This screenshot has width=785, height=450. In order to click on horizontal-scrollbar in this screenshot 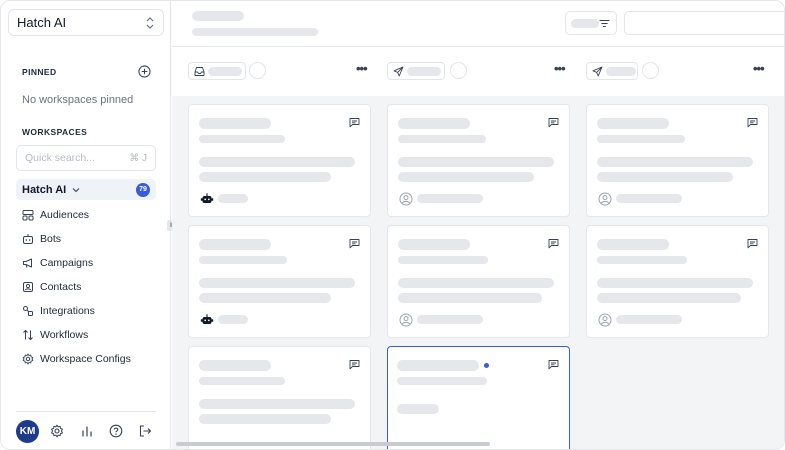, I will do `click(333, 444)`.